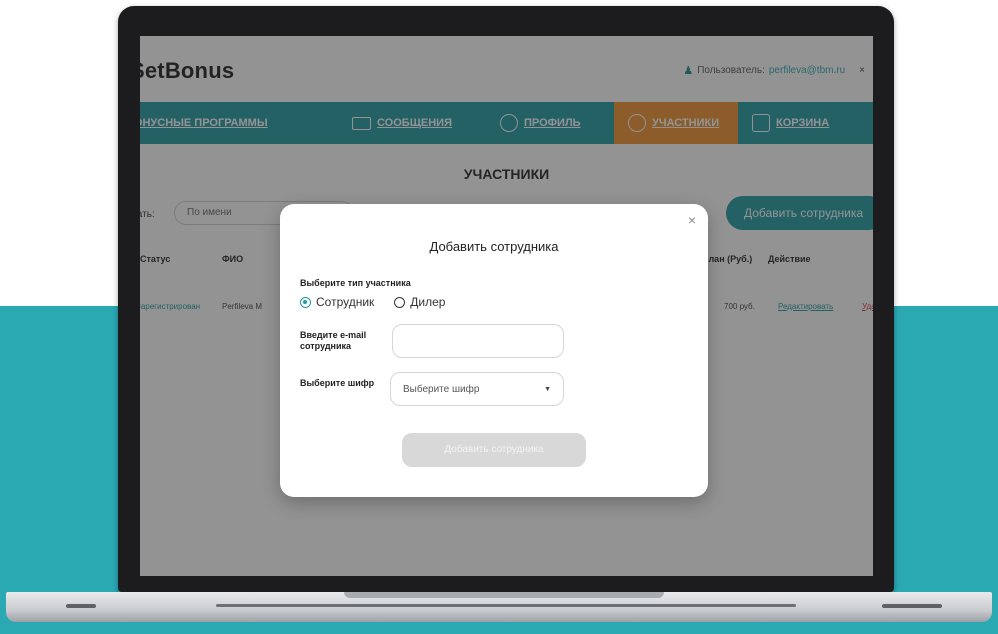 Image resolution: width=998 pixels, height=634 pixels. What do you see at coordinates (441, 389) in the screenshot?
I see `cipher-select-value: Выберите шифр` at bounding box center [441, 389].